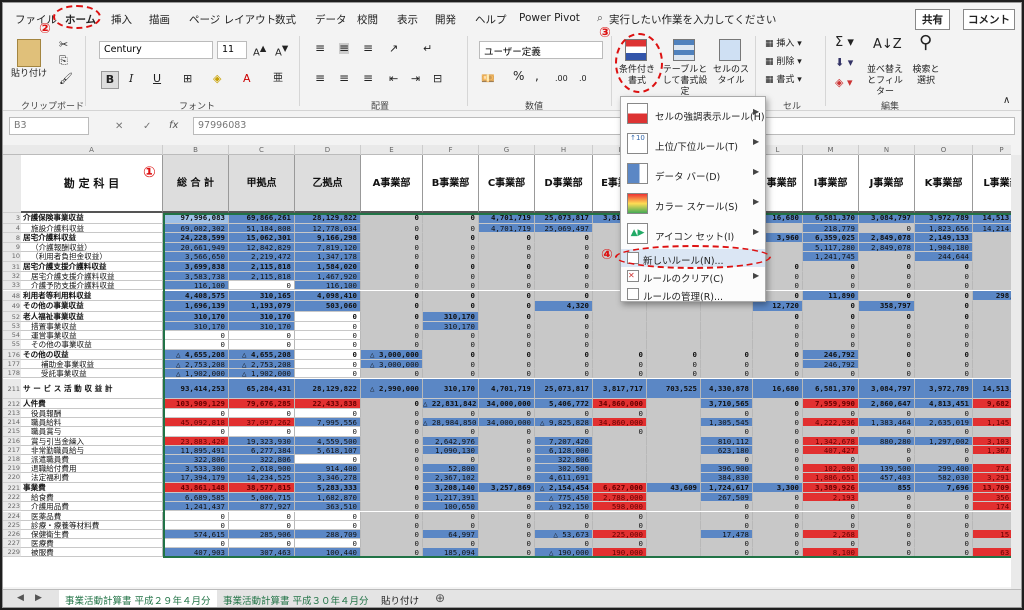  I want to click on data-cell: 28,129,822, so click(328, 388).